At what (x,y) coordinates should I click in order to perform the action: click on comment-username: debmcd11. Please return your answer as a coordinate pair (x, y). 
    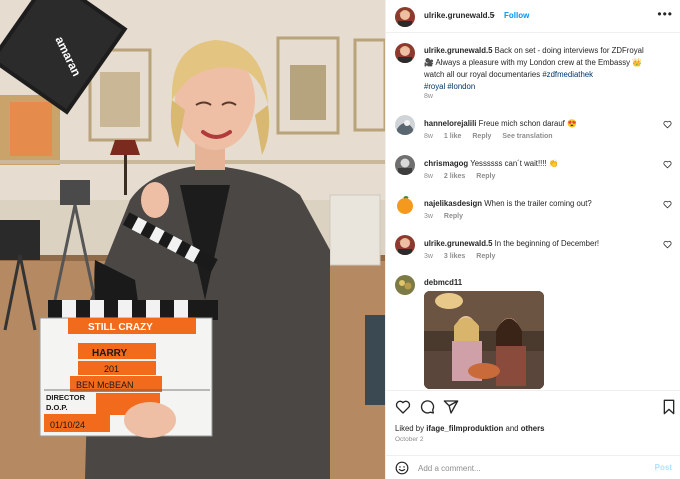
    Looking at the image, I should click on (443, 282).